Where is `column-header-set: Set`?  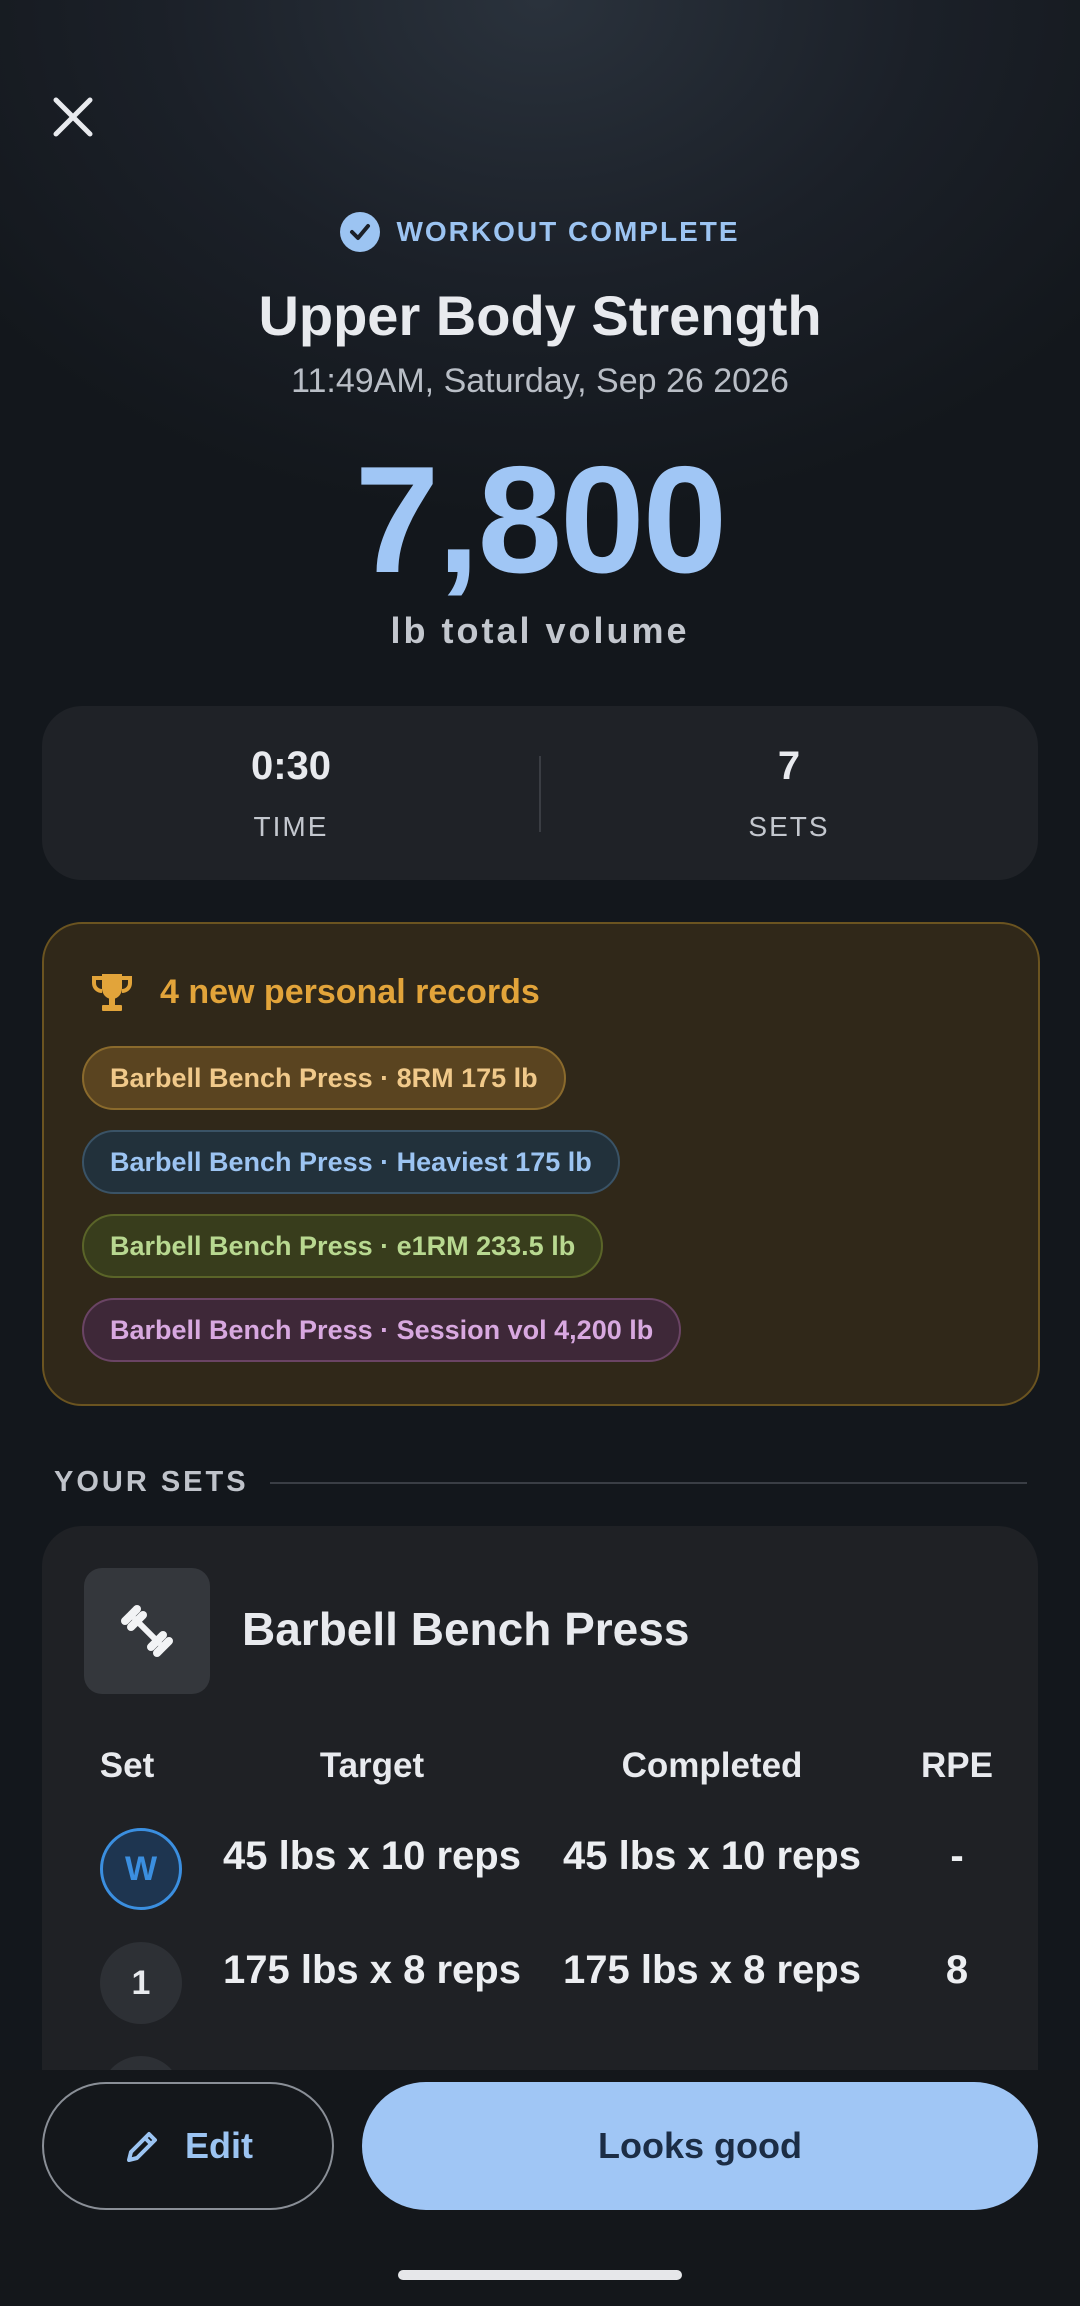 column-header-set: Set is located at coordinates (127, 1765).